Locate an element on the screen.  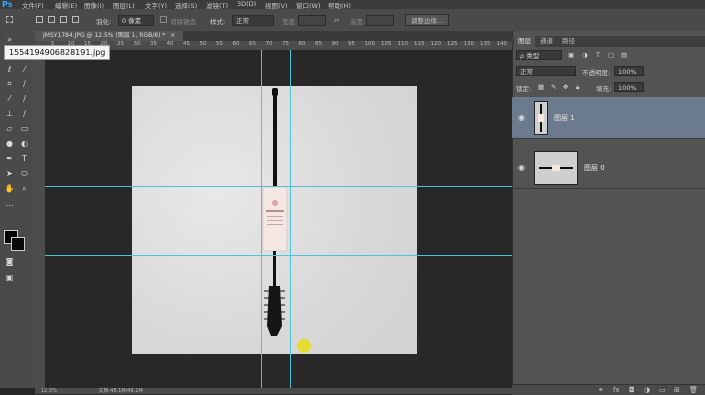
width-input is located at coordinates (312, 20).